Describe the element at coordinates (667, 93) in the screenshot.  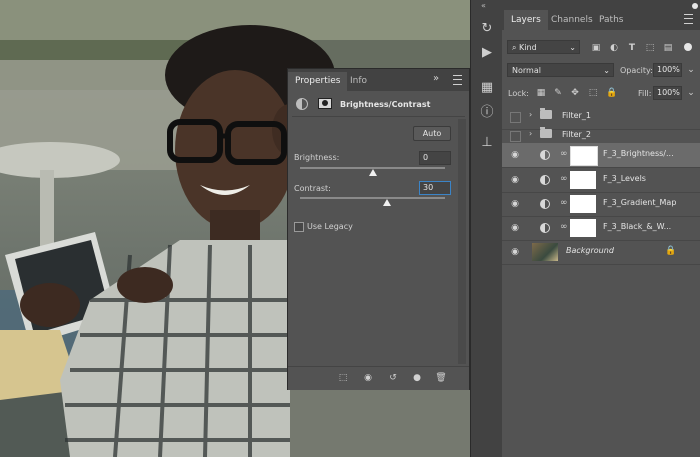
I see `fill-field: 100%` at that location.